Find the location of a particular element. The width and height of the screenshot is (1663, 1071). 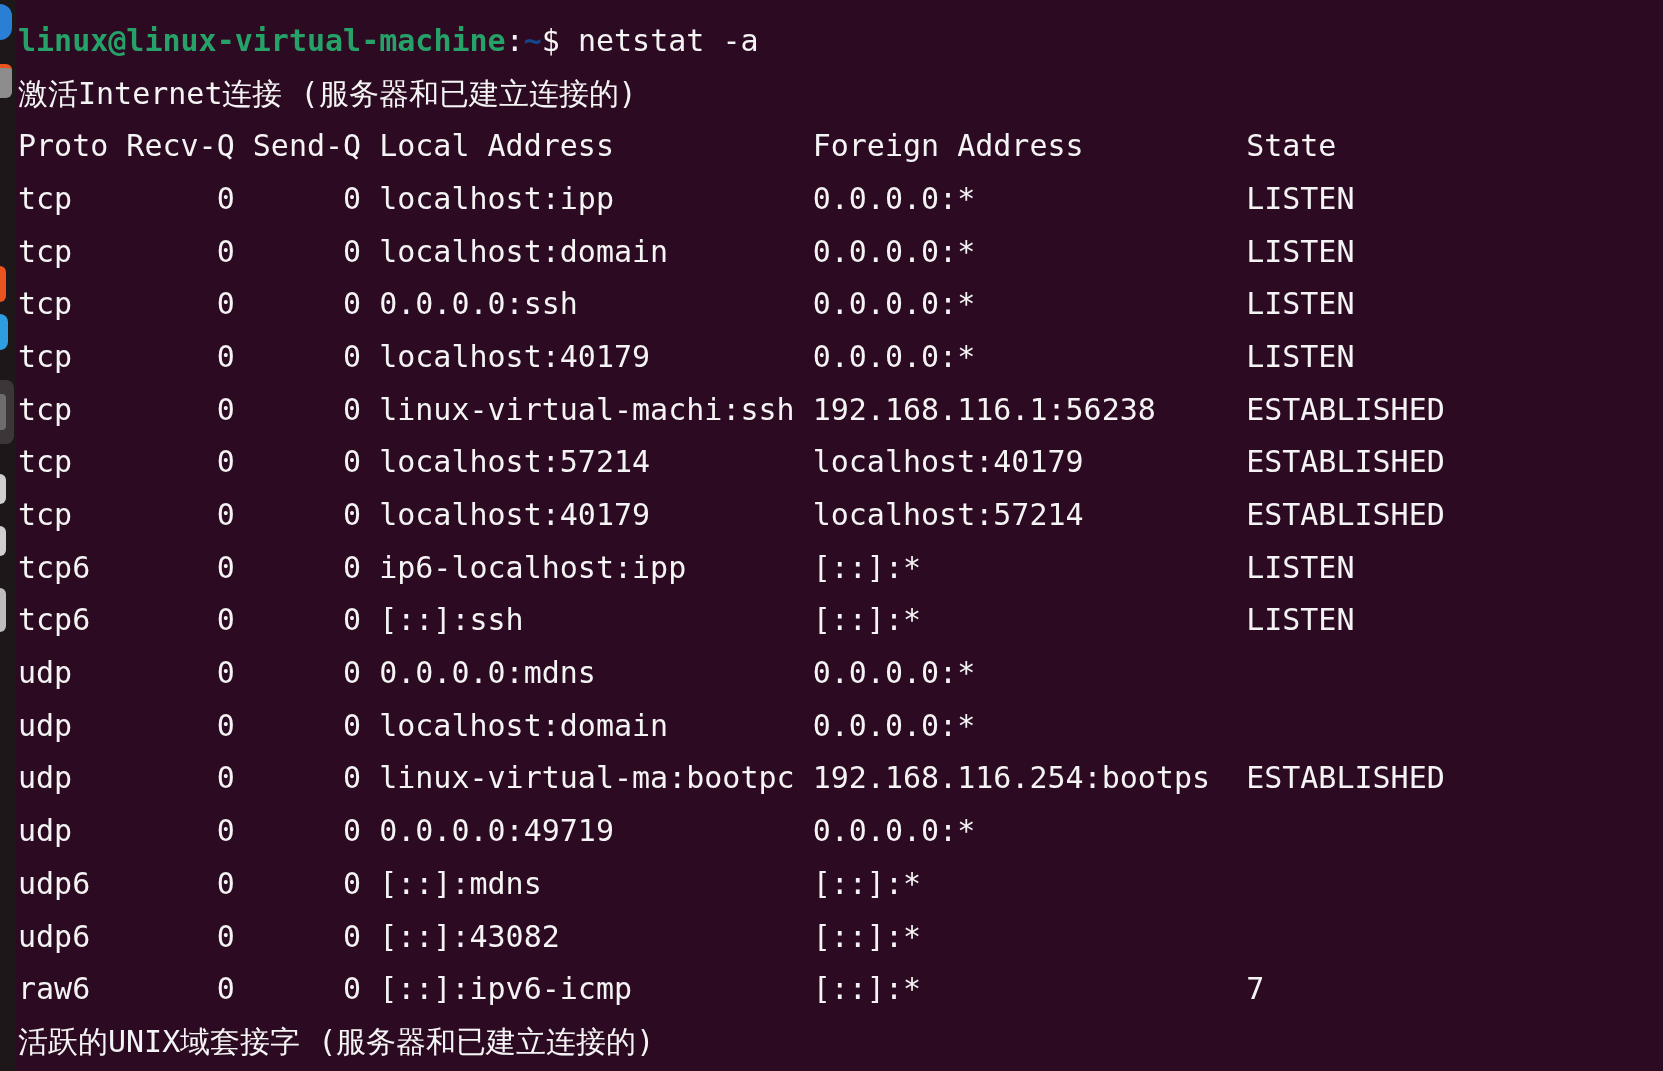

table-cell: 7 is located at coordinates (1255, 989).